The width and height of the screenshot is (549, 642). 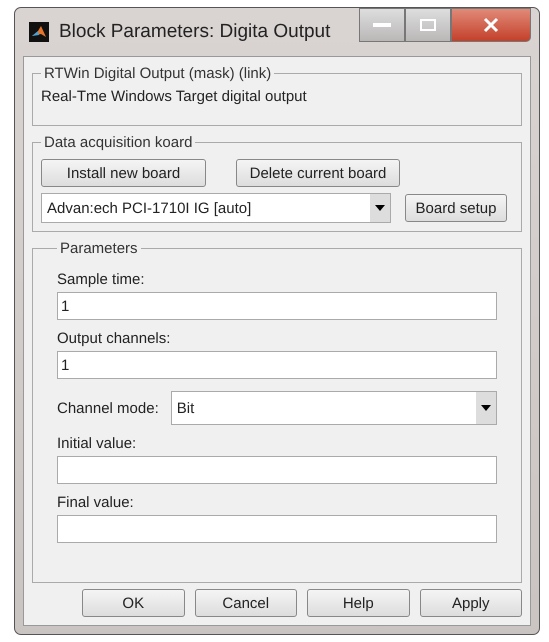 I want to click on group-title: Data acquisition koard, so click(x=118, y=142).